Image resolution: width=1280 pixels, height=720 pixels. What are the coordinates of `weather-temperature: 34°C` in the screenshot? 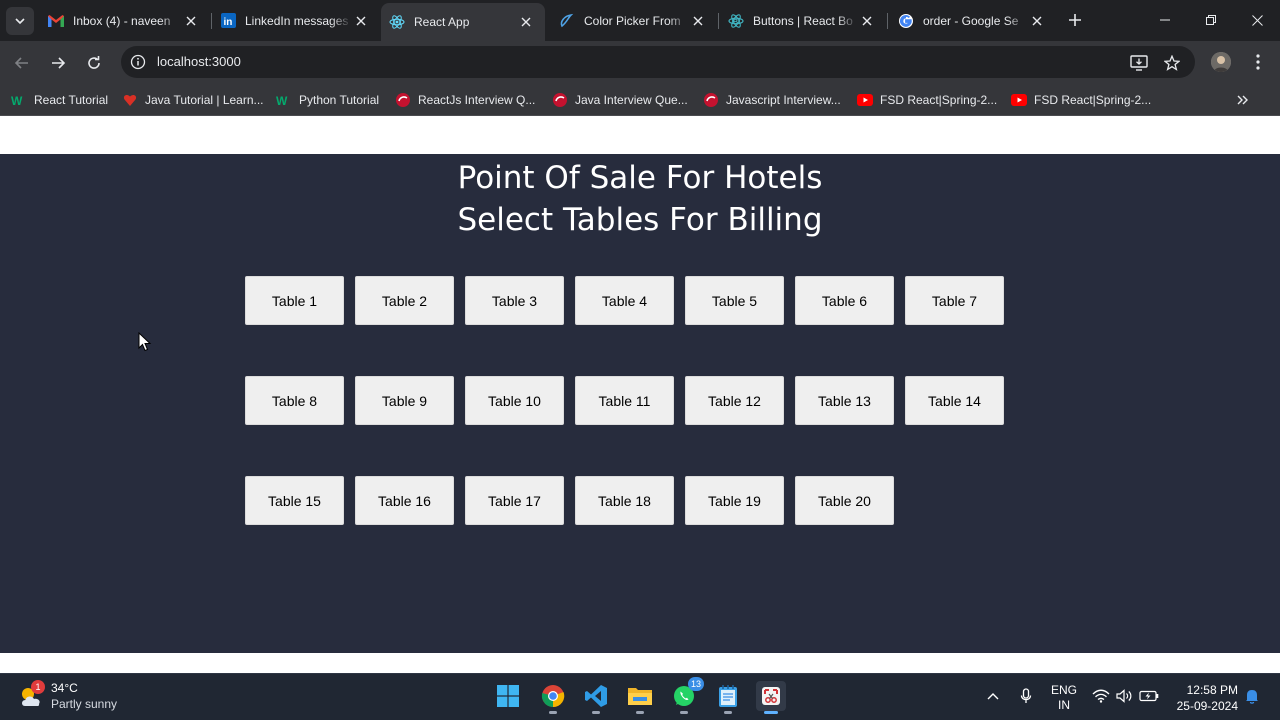 It's located at (64, 688).